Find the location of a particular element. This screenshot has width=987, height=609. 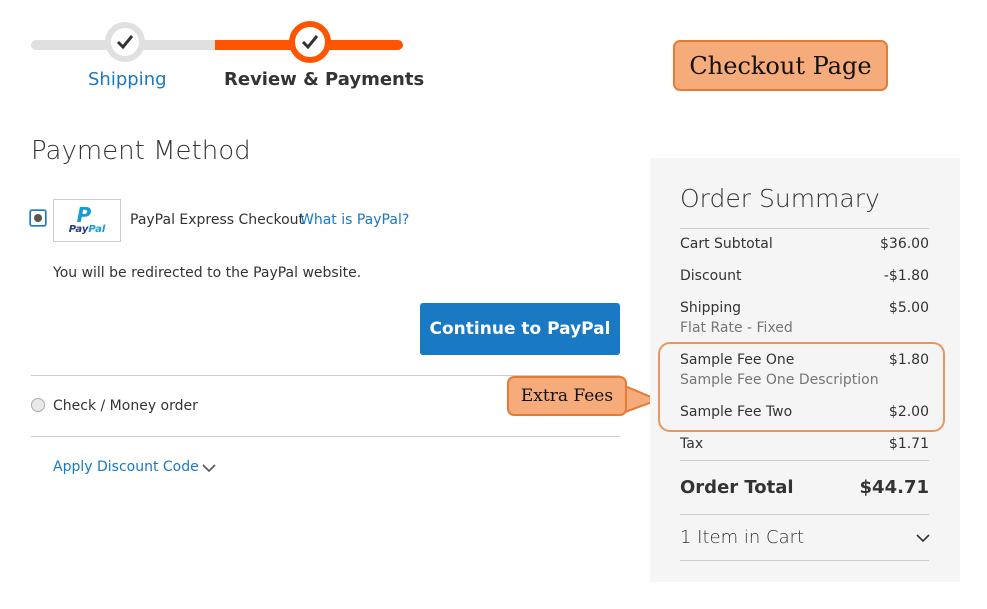

discount-label: Discount is located at coordinates (711, 276).